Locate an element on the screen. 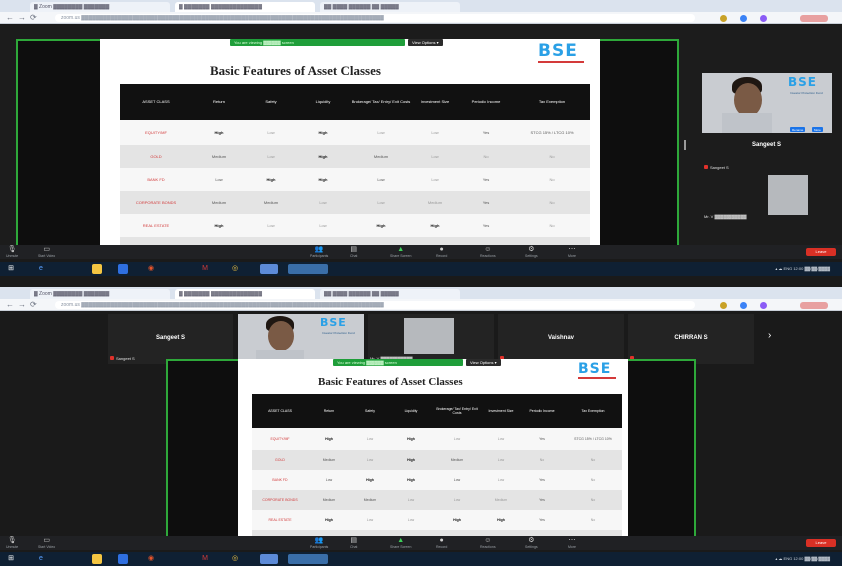 The width and height of the screenshot is (842, 566). more-button: More is located at coordinates (817, 129).